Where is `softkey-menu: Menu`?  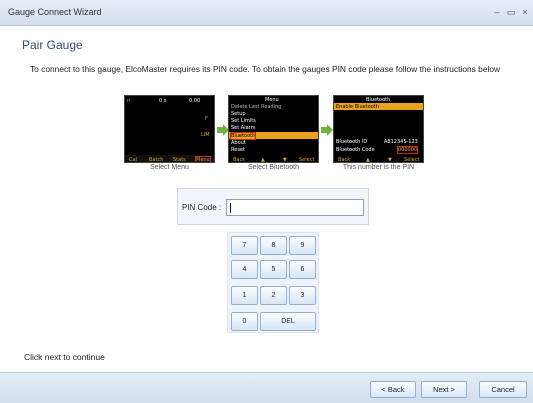
softkey-menu: Menu is located at coordinates (203, 159).